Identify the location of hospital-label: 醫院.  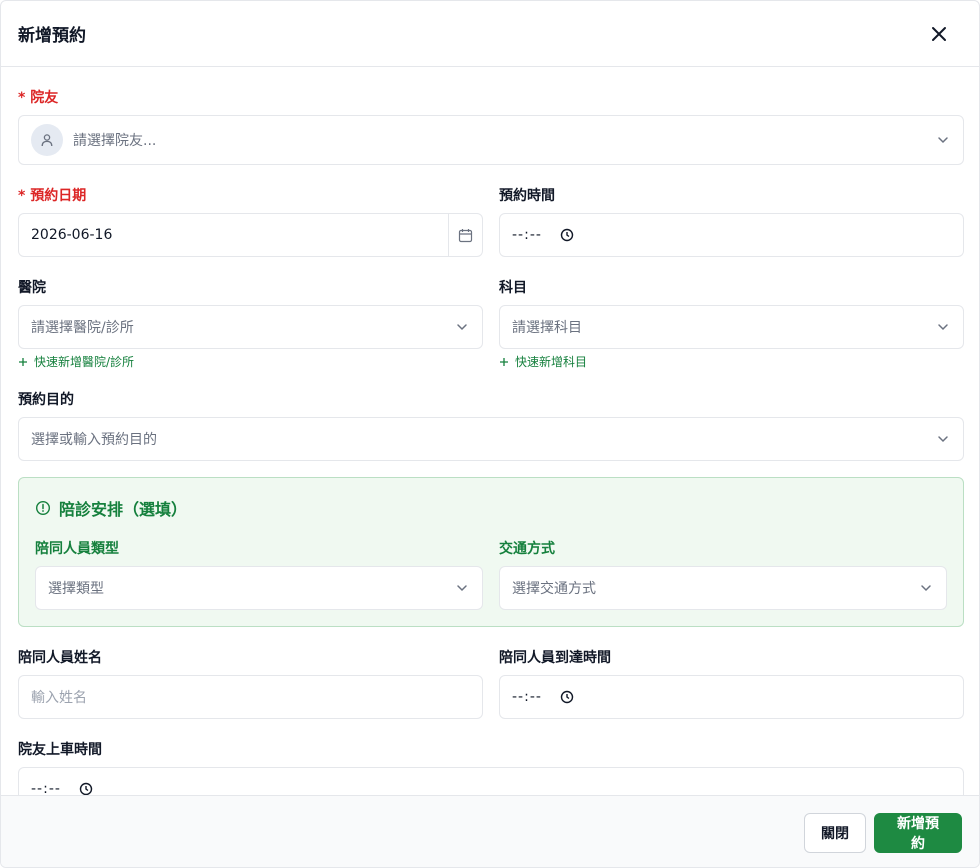
(32, 288).